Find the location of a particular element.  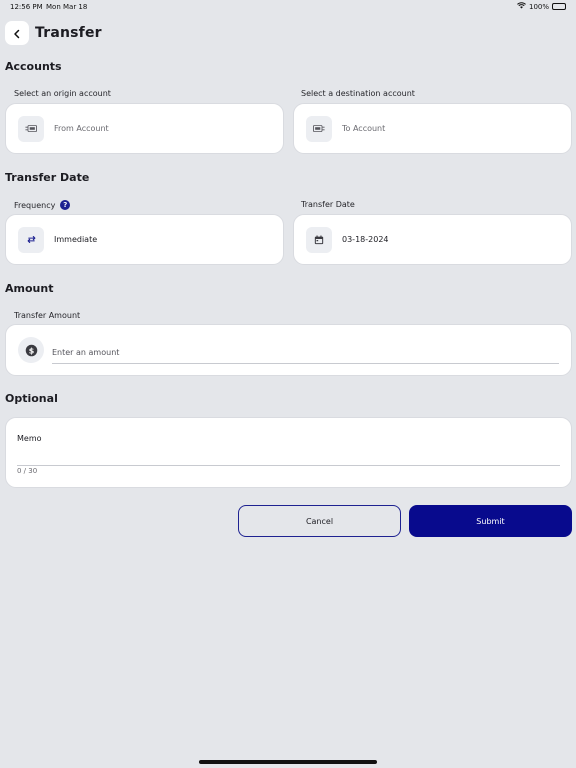

from-account-select: From Account is located at coordinates (144, 128).